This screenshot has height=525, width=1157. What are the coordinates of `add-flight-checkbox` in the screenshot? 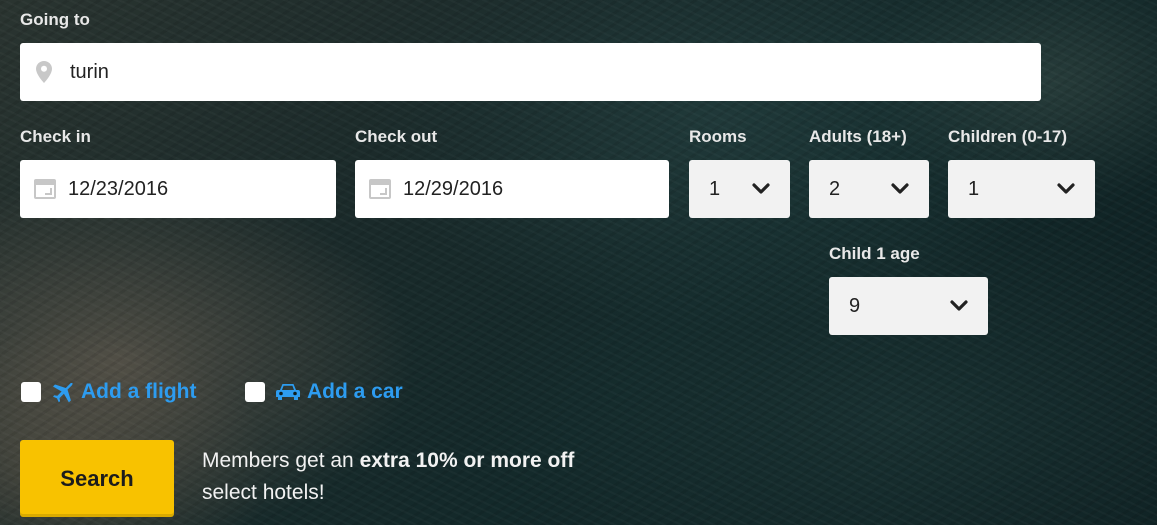 It's located at (31, 392).